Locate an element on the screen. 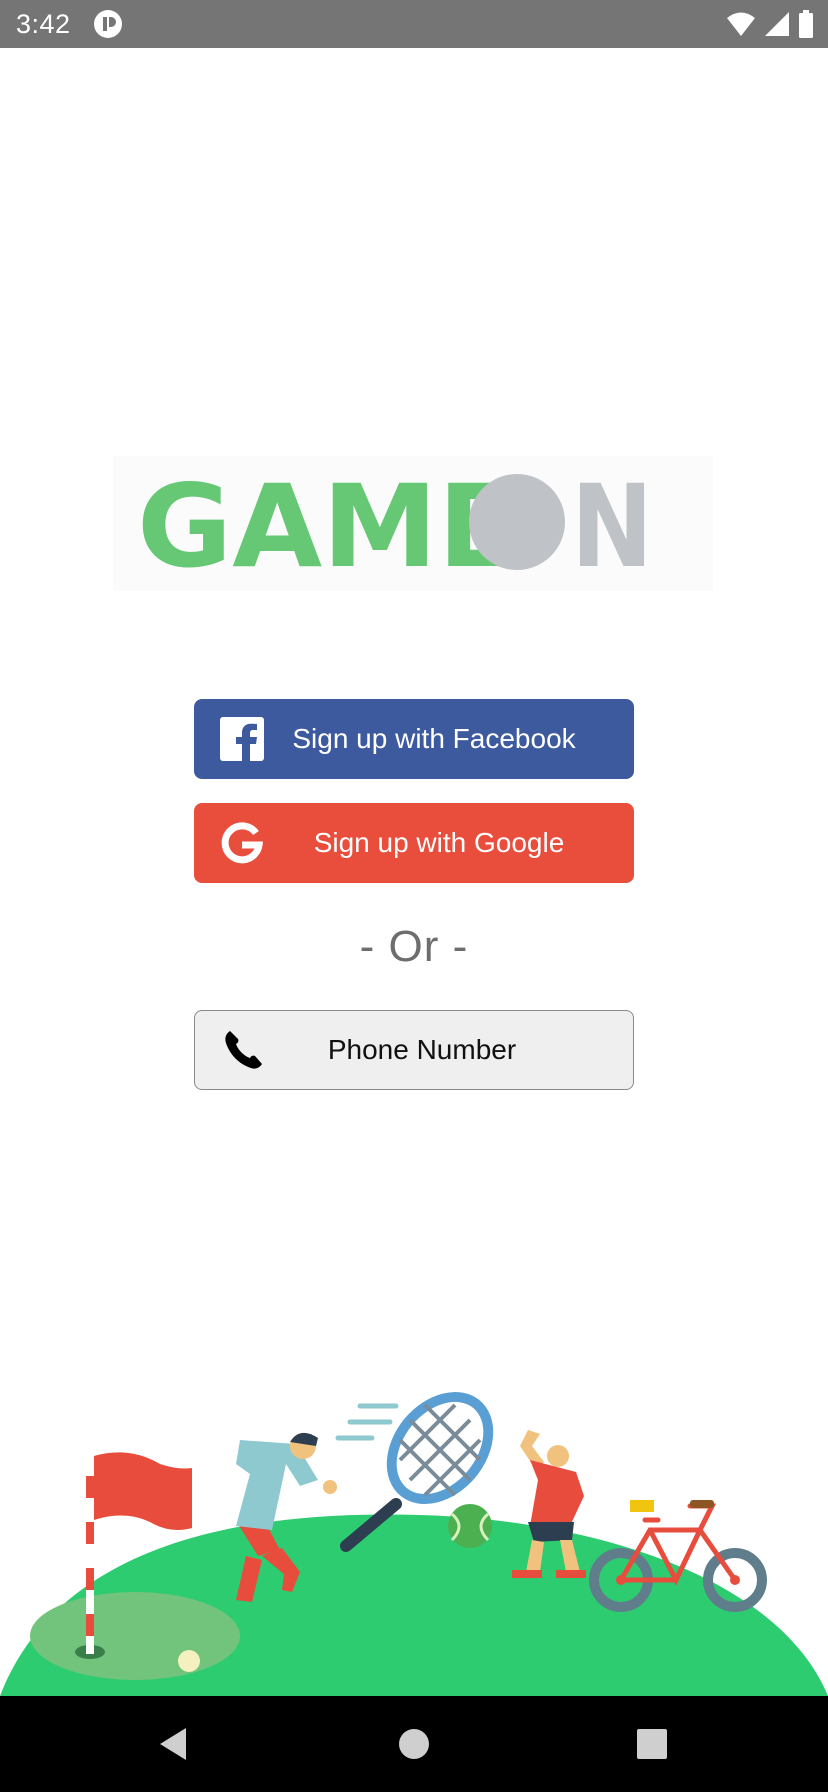 The image size is (828, 1792). logo-text-game: GAME is located at coordinates (327, 525).